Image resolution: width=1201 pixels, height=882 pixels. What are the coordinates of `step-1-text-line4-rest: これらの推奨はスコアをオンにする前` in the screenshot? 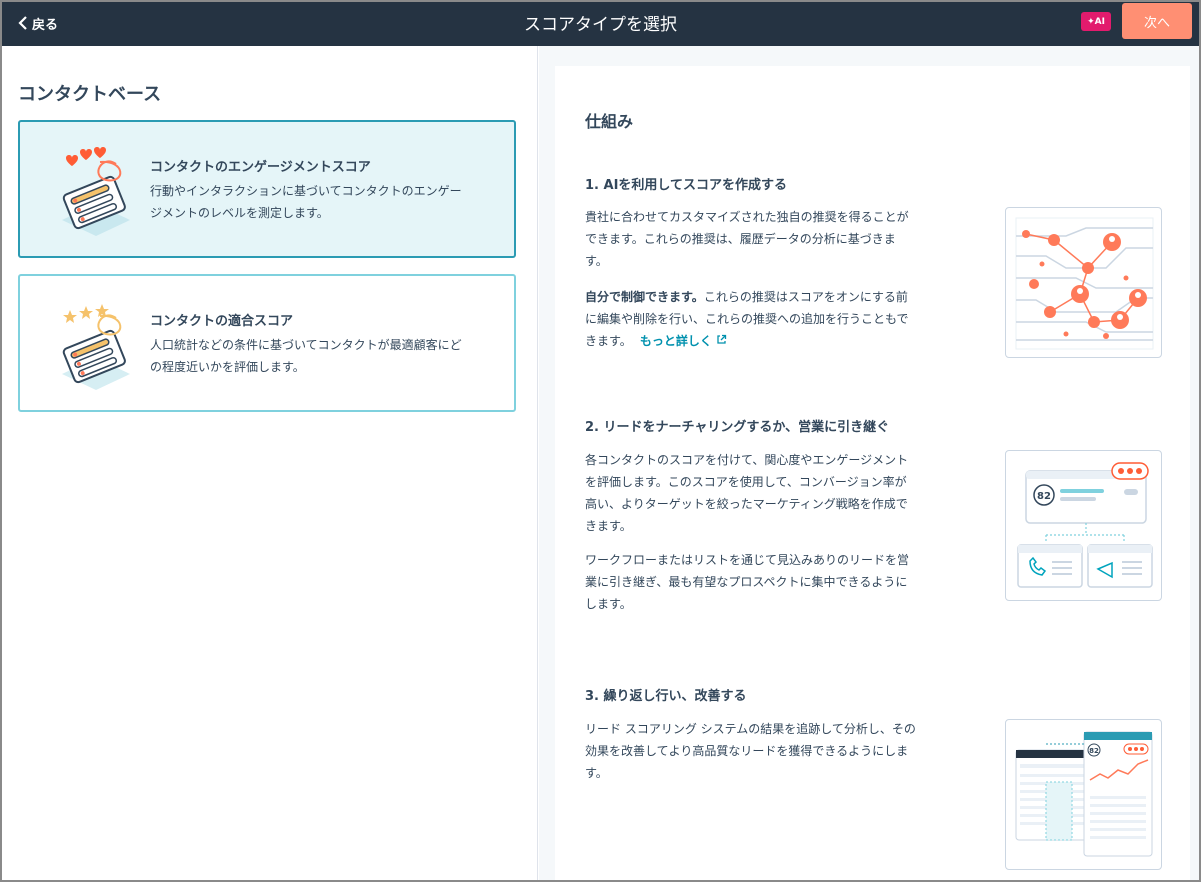 It's located at (805, 297).